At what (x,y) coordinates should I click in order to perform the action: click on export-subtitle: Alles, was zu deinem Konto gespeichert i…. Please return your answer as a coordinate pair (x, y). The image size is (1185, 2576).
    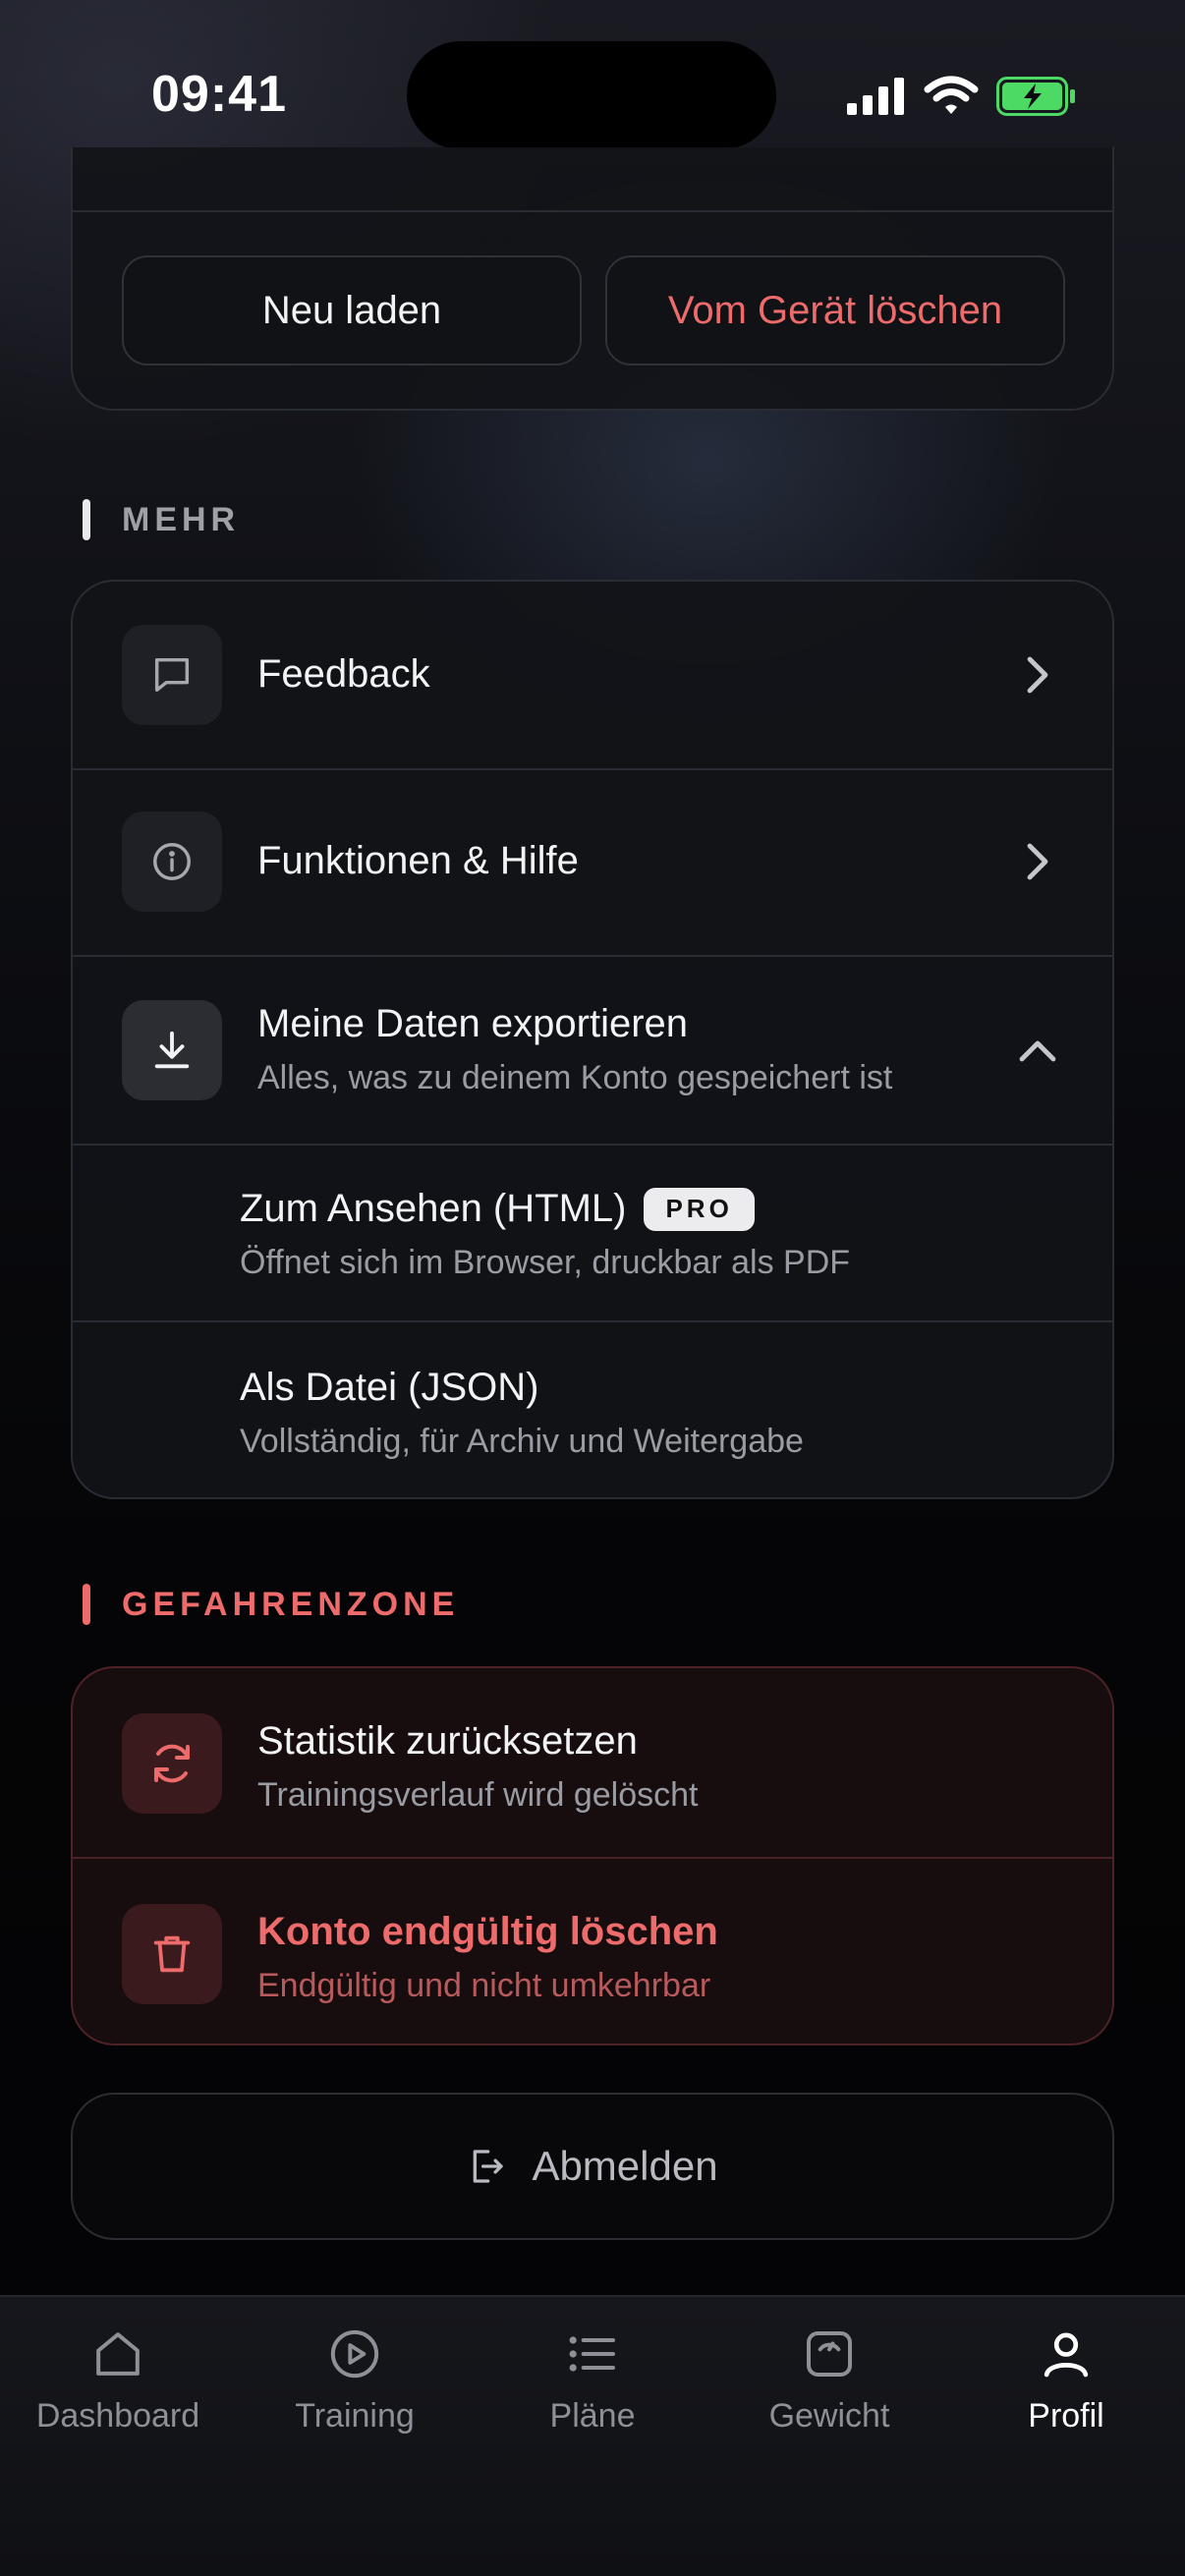
    Looking at the image, I should click on (575, 1077).